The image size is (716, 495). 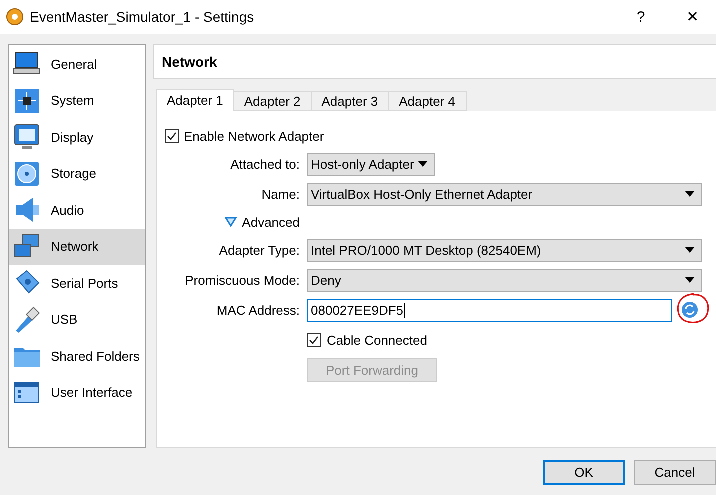 I want to click on field-label: Name:, so click(x=281, y=194).